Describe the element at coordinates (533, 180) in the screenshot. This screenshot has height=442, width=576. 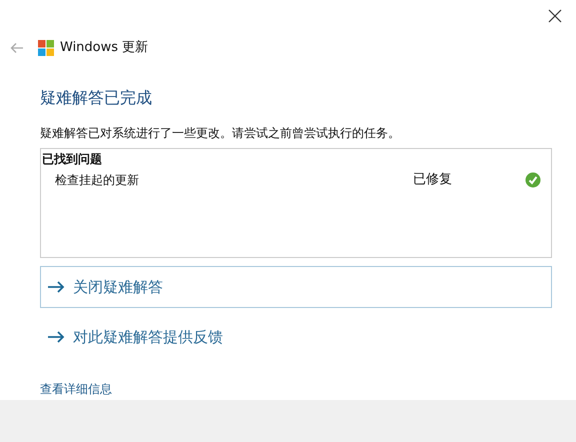
I see `check-icon` at that location.